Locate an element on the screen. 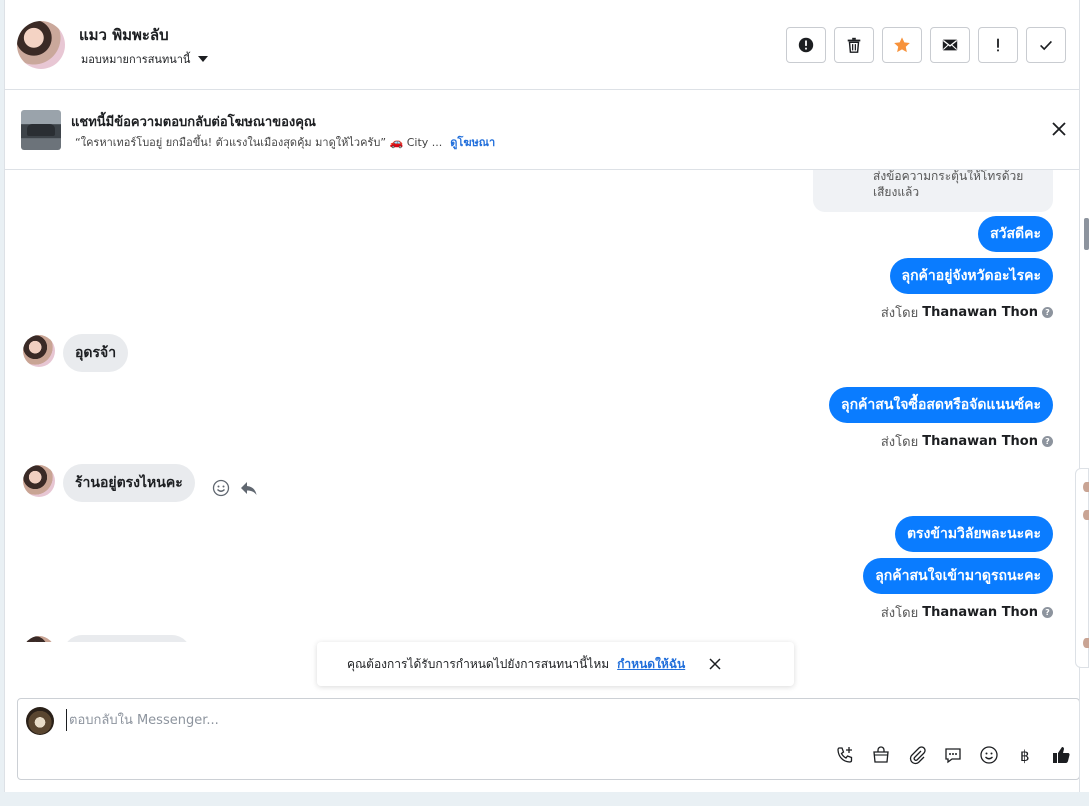 The height and width of the screenshot is (806, 1089). message-out: ลุกค้าสนใจเข้ามาดูรถนะคะ is located at coordinates (958, 576).